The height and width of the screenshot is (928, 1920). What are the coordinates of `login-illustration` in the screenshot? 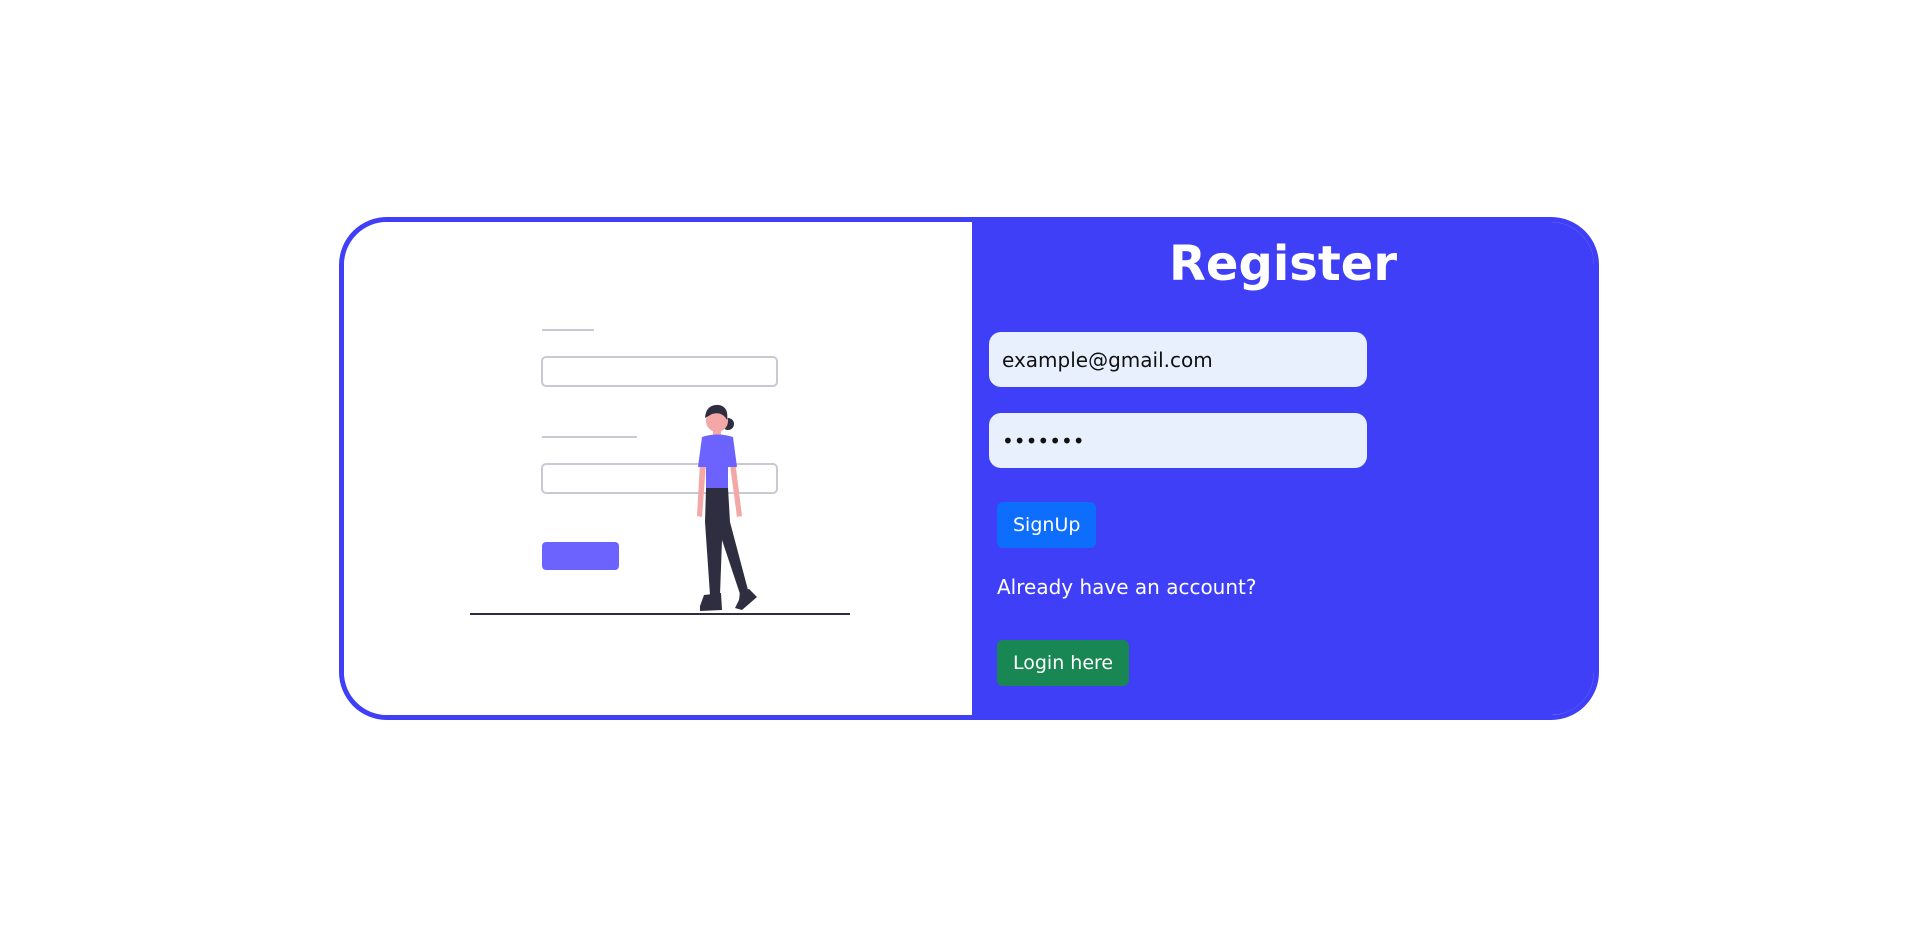 It's located at (660, 472).